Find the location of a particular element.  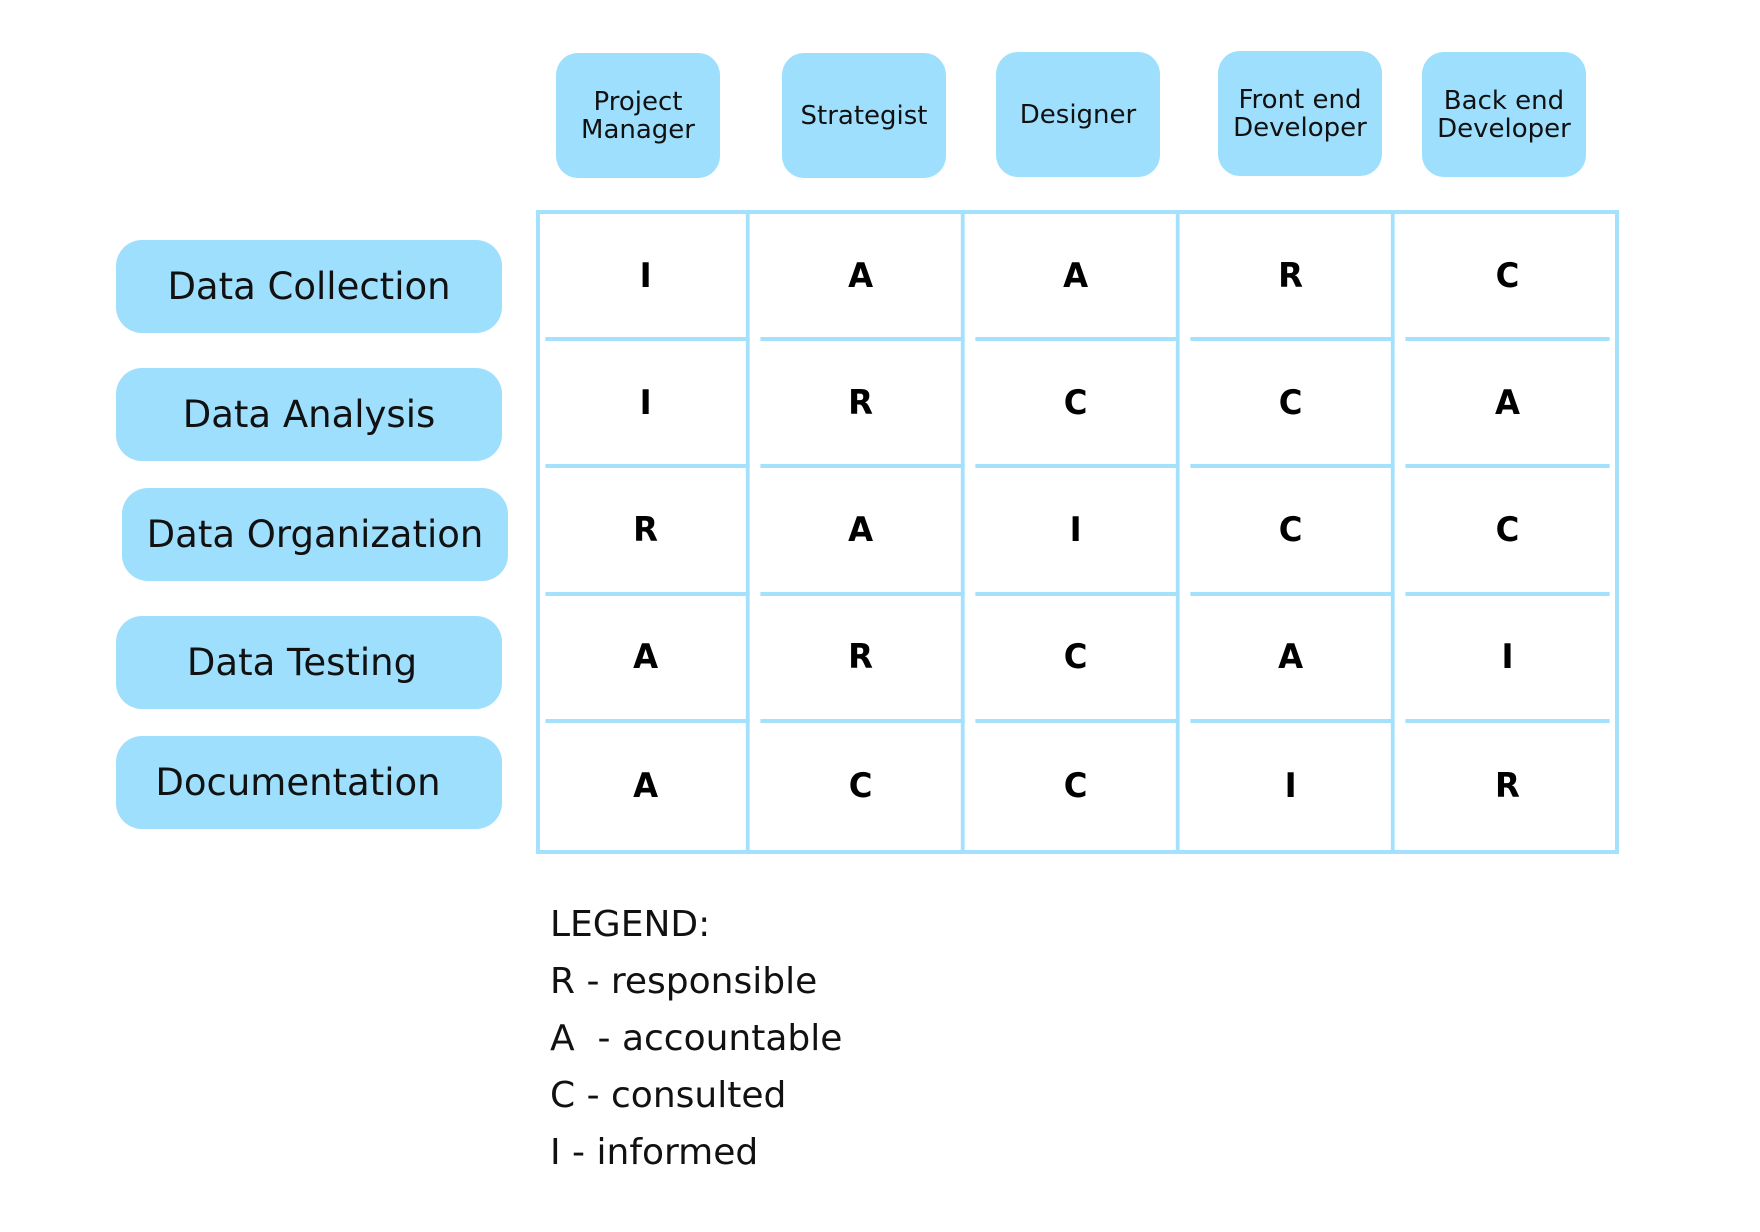

legend-item-informed: I - informed is located at coordinates (654, 1152).